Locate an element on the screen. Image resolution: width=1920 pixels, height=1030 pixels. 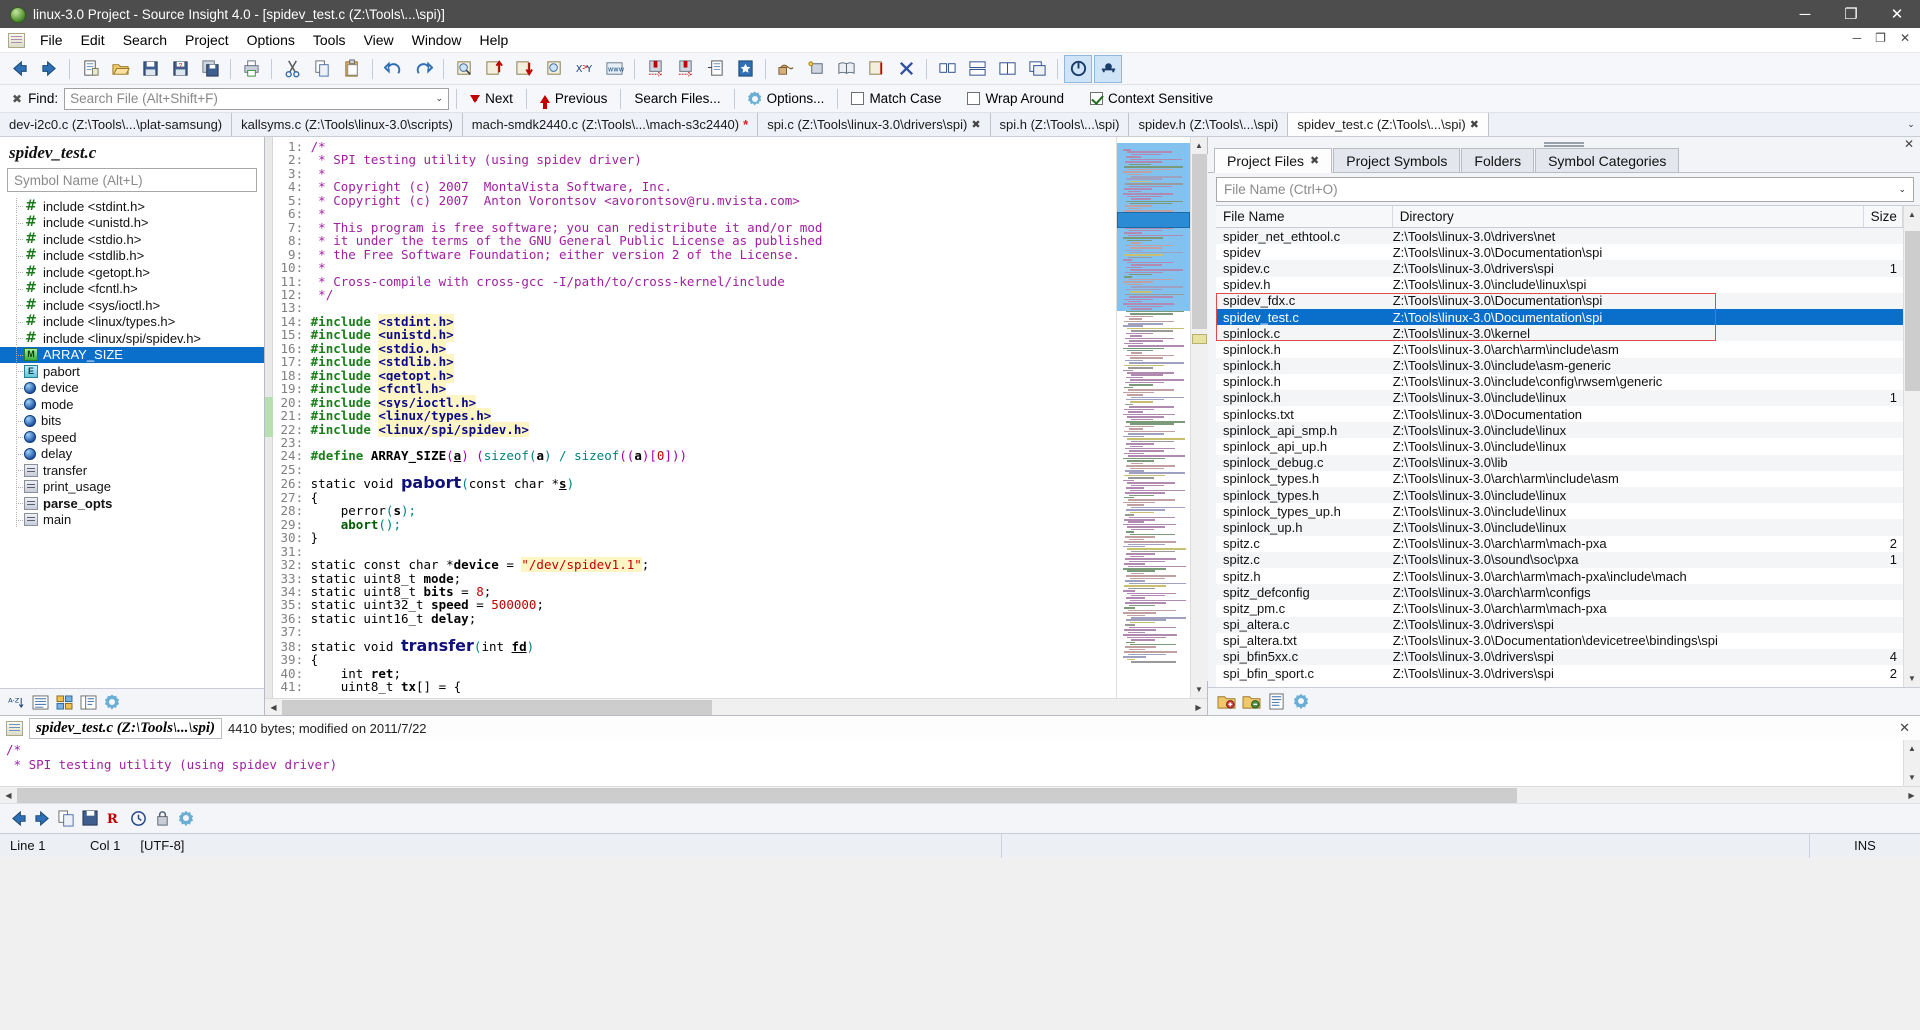
relation-icon: R is located at coordinates (114, 818).